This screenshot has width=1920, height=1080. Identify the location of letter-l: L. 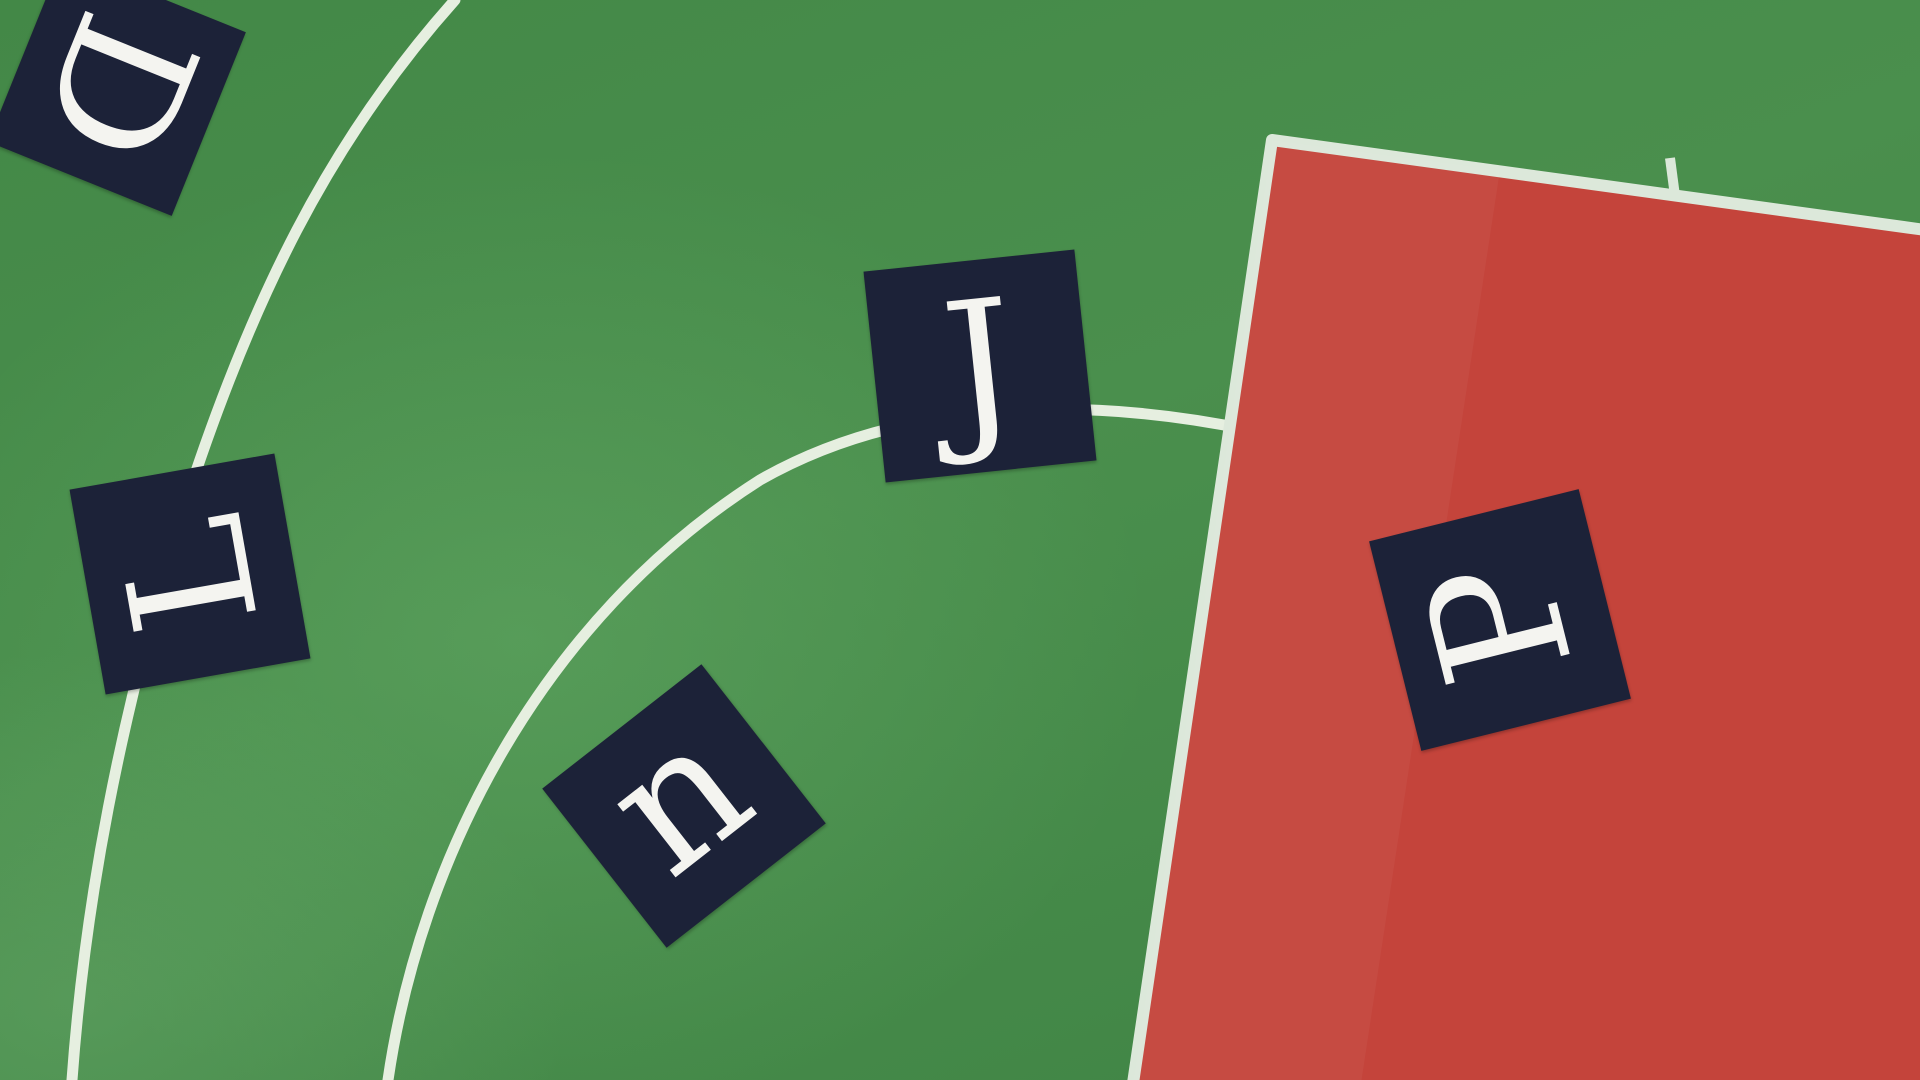
(190, 574).